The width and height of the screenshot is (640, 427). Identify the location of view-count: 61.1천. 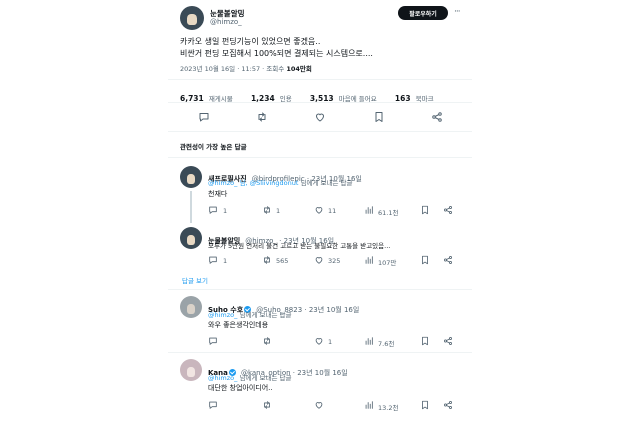
(388, 213).